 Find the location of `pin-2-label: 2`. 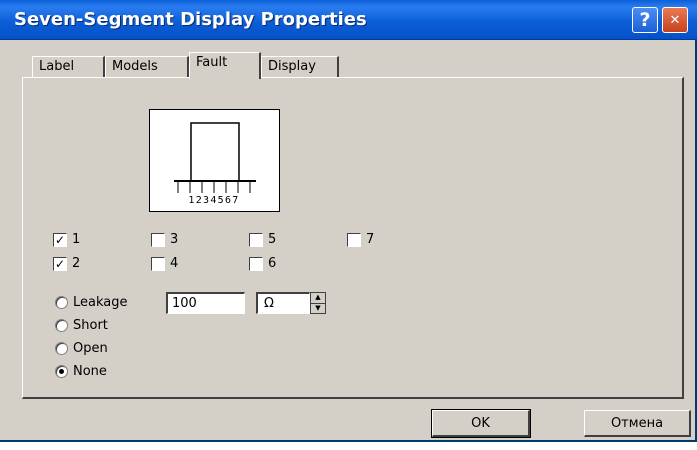

pin-2-label: 2 is located at coordinates (76, 263).